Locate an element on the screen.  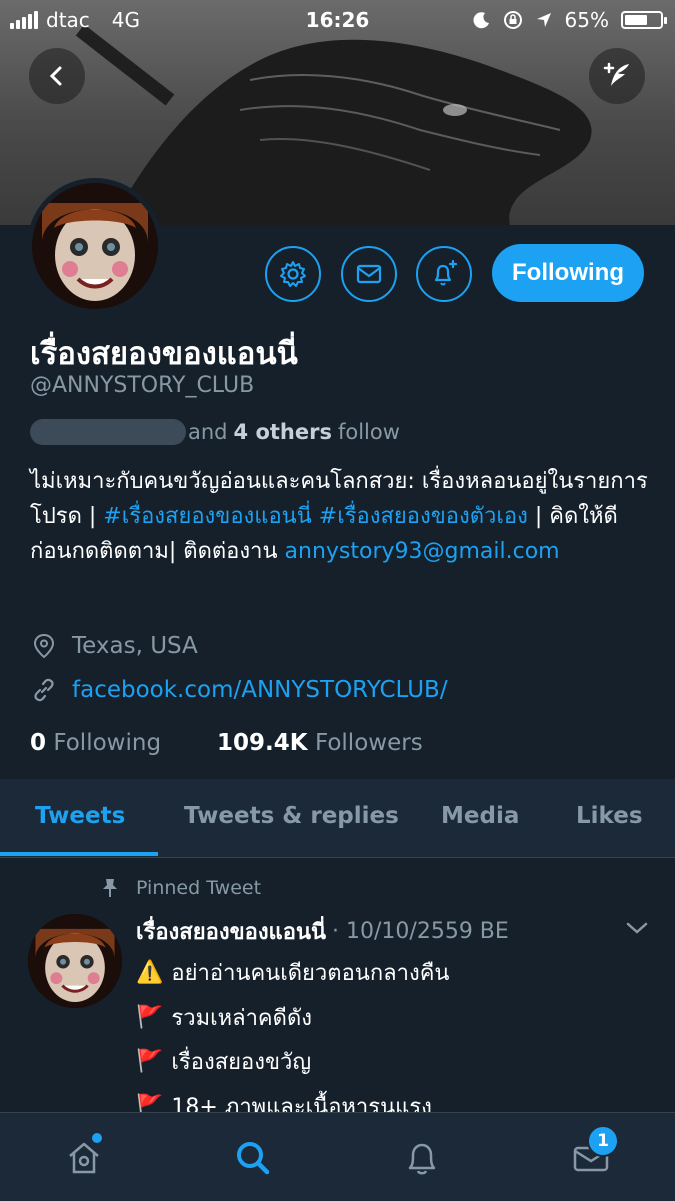
profile-avatar is located at coordinates (95, 246).